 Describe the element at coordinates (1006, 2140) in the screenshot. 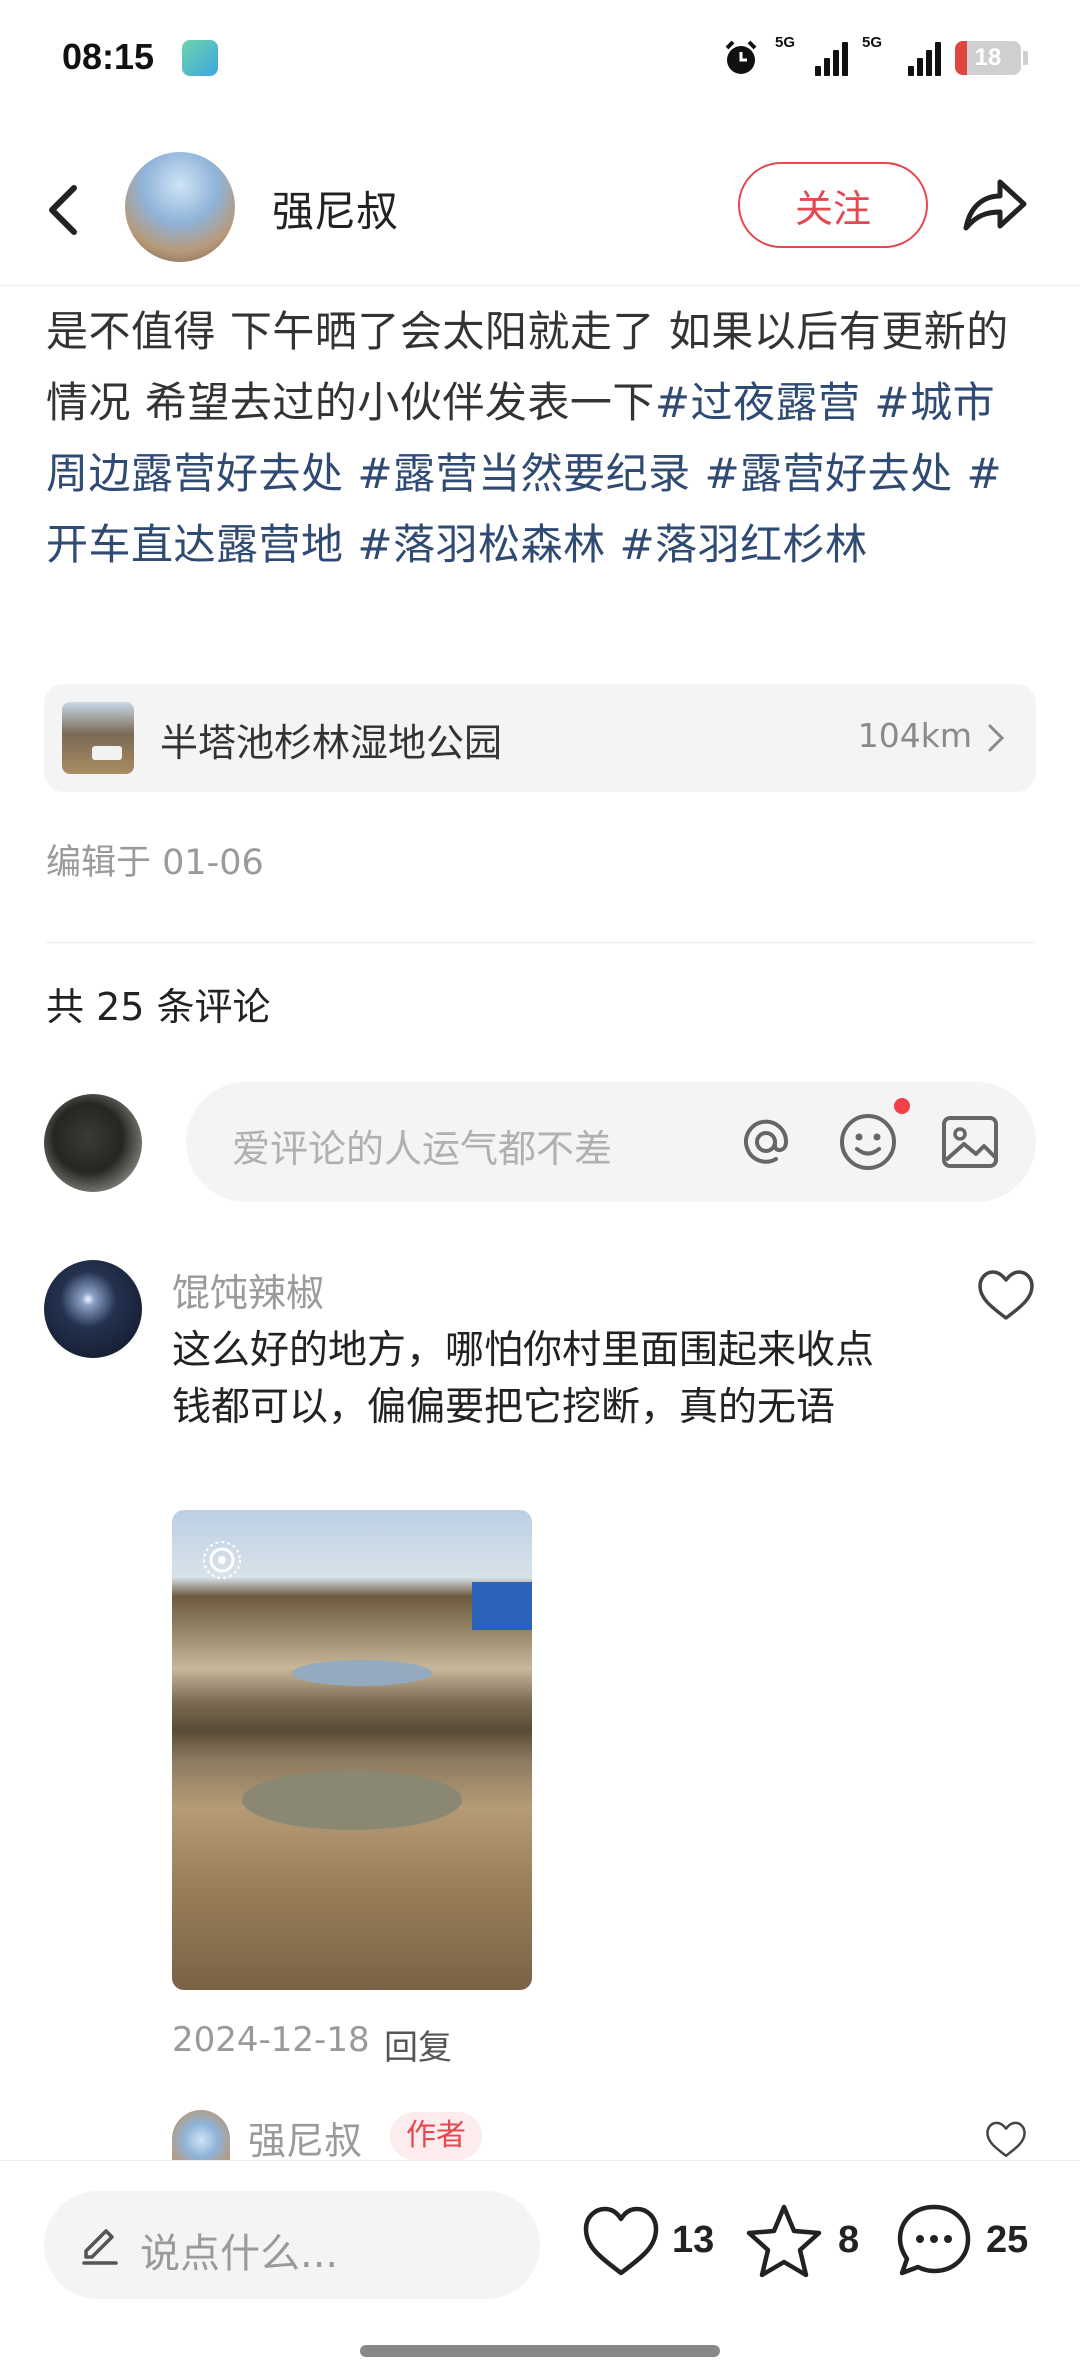

I see `reply-like-icon` at that location.